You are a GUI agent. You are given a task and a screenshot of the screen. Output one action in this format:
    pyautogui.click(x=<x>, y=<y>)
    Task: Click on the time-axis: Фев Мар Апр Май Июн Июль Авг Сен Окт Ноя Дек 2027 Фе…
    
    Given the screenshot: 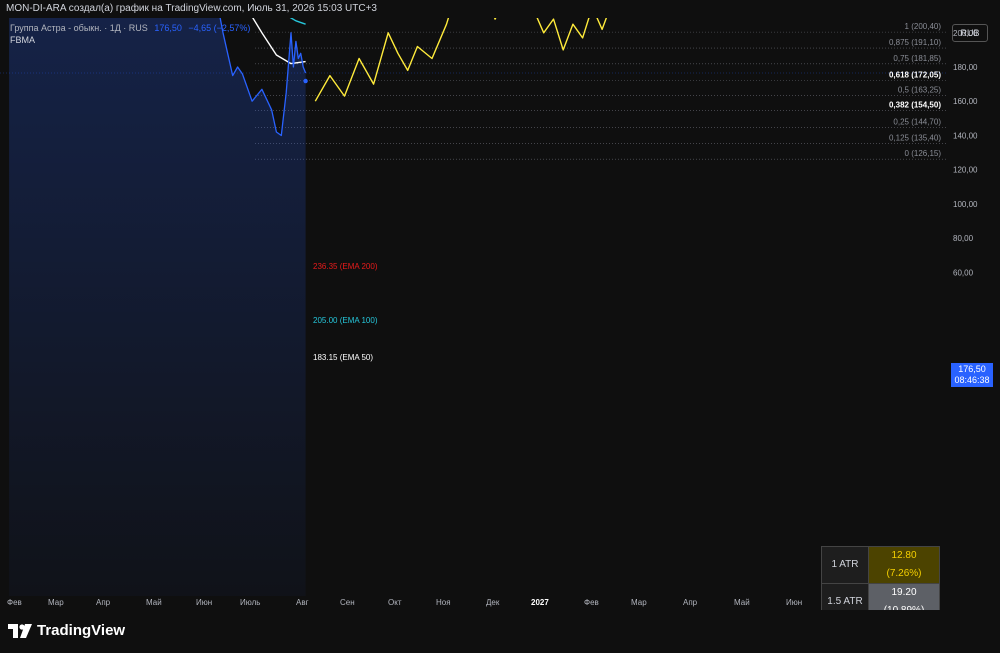 What is the action you would take?
    pyautogui.click(x=454, y=602)
    